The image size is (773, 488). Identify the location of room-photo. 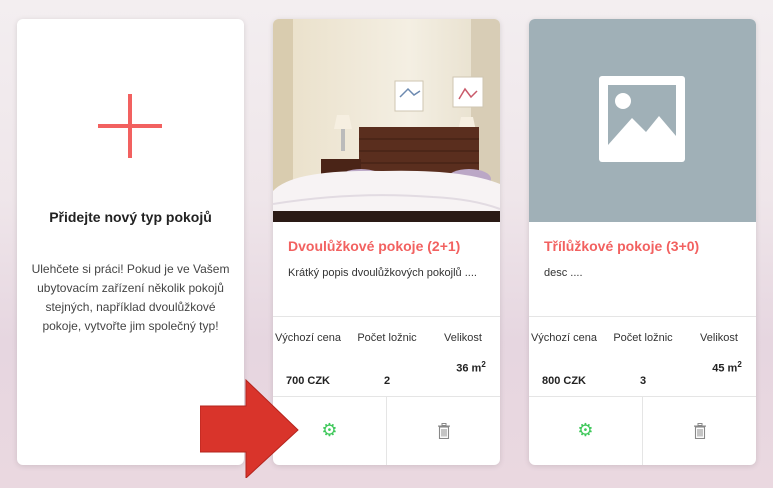
(386, 120).